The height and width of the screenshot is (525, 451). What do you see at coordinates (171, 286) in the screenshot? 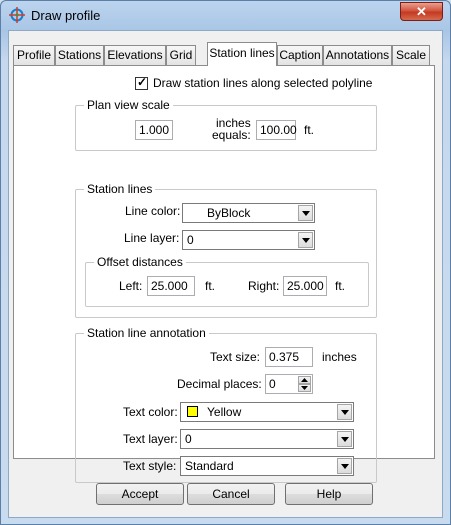
I see `left-offset-input: 25.000` at bounding box center [171, 286].